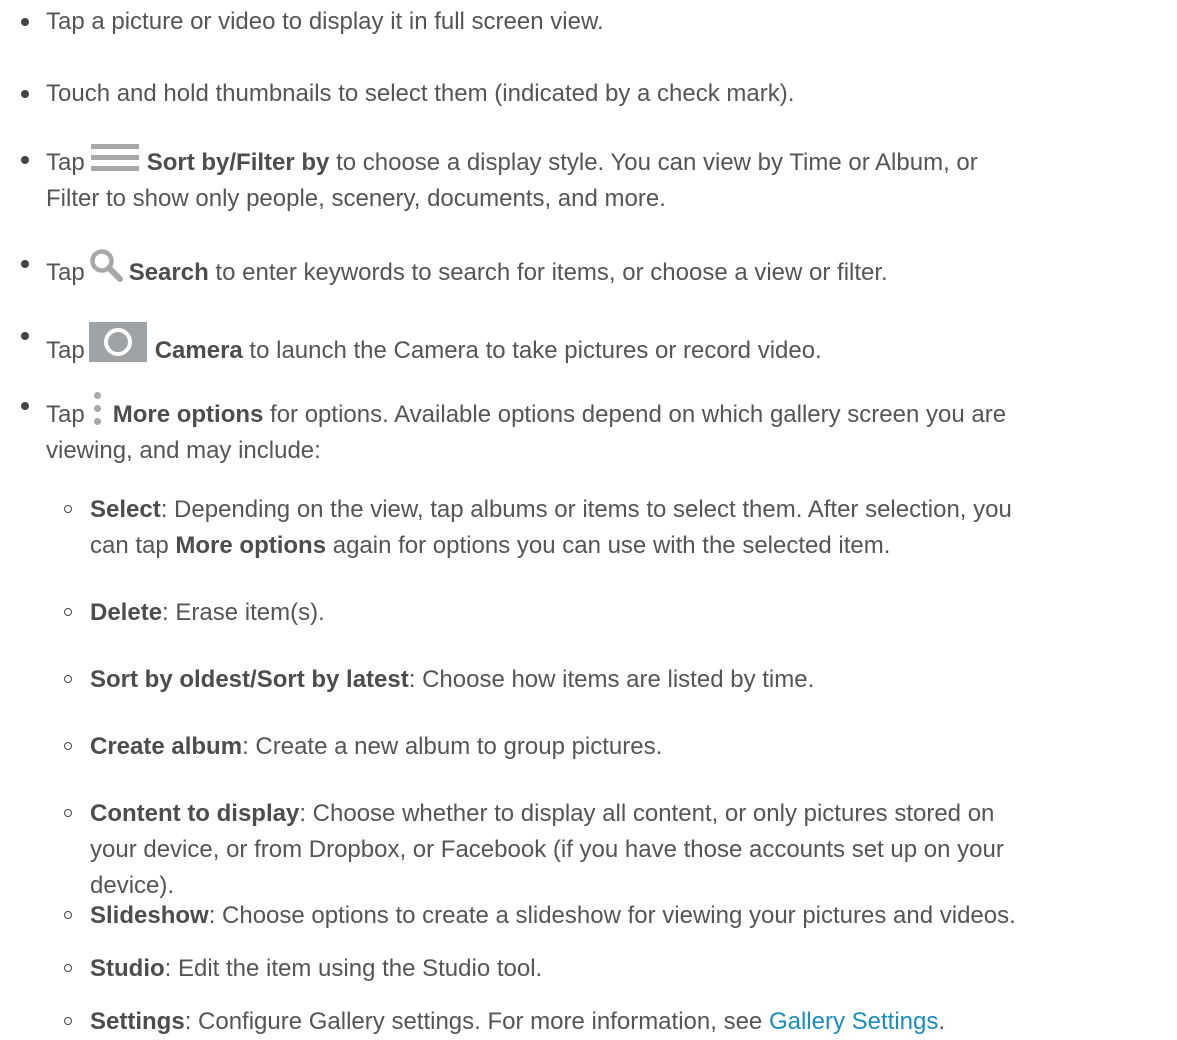  I want to click on option-label: Sort by oldest/Sort by latest, so click(249, 679).